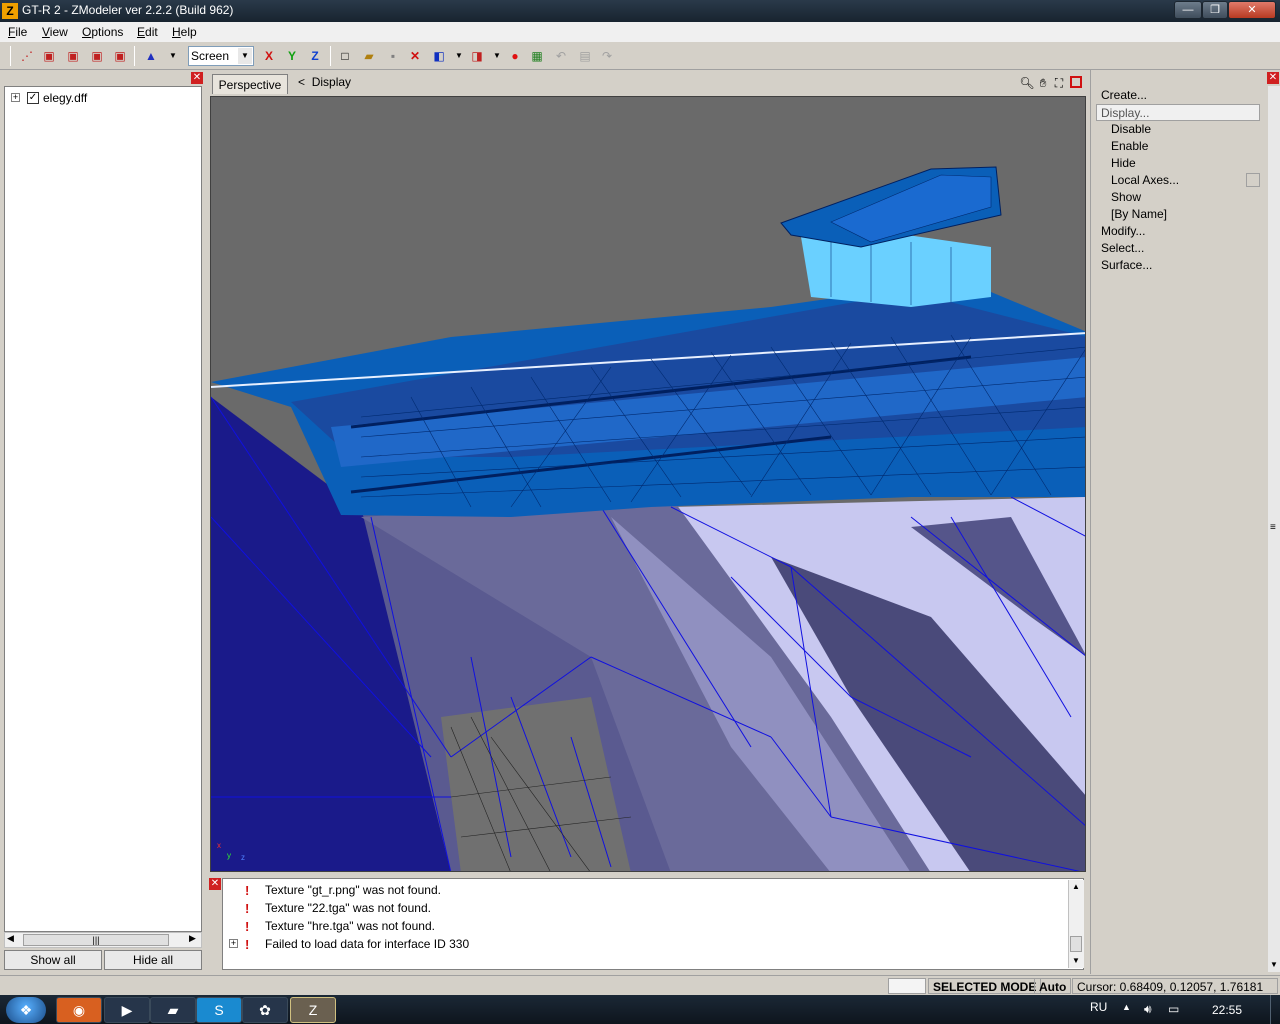  What do you see at coordinates (301, 82) in the screenshot?
I see `breadcrumb-back: <` at bounding box center [301, 82].